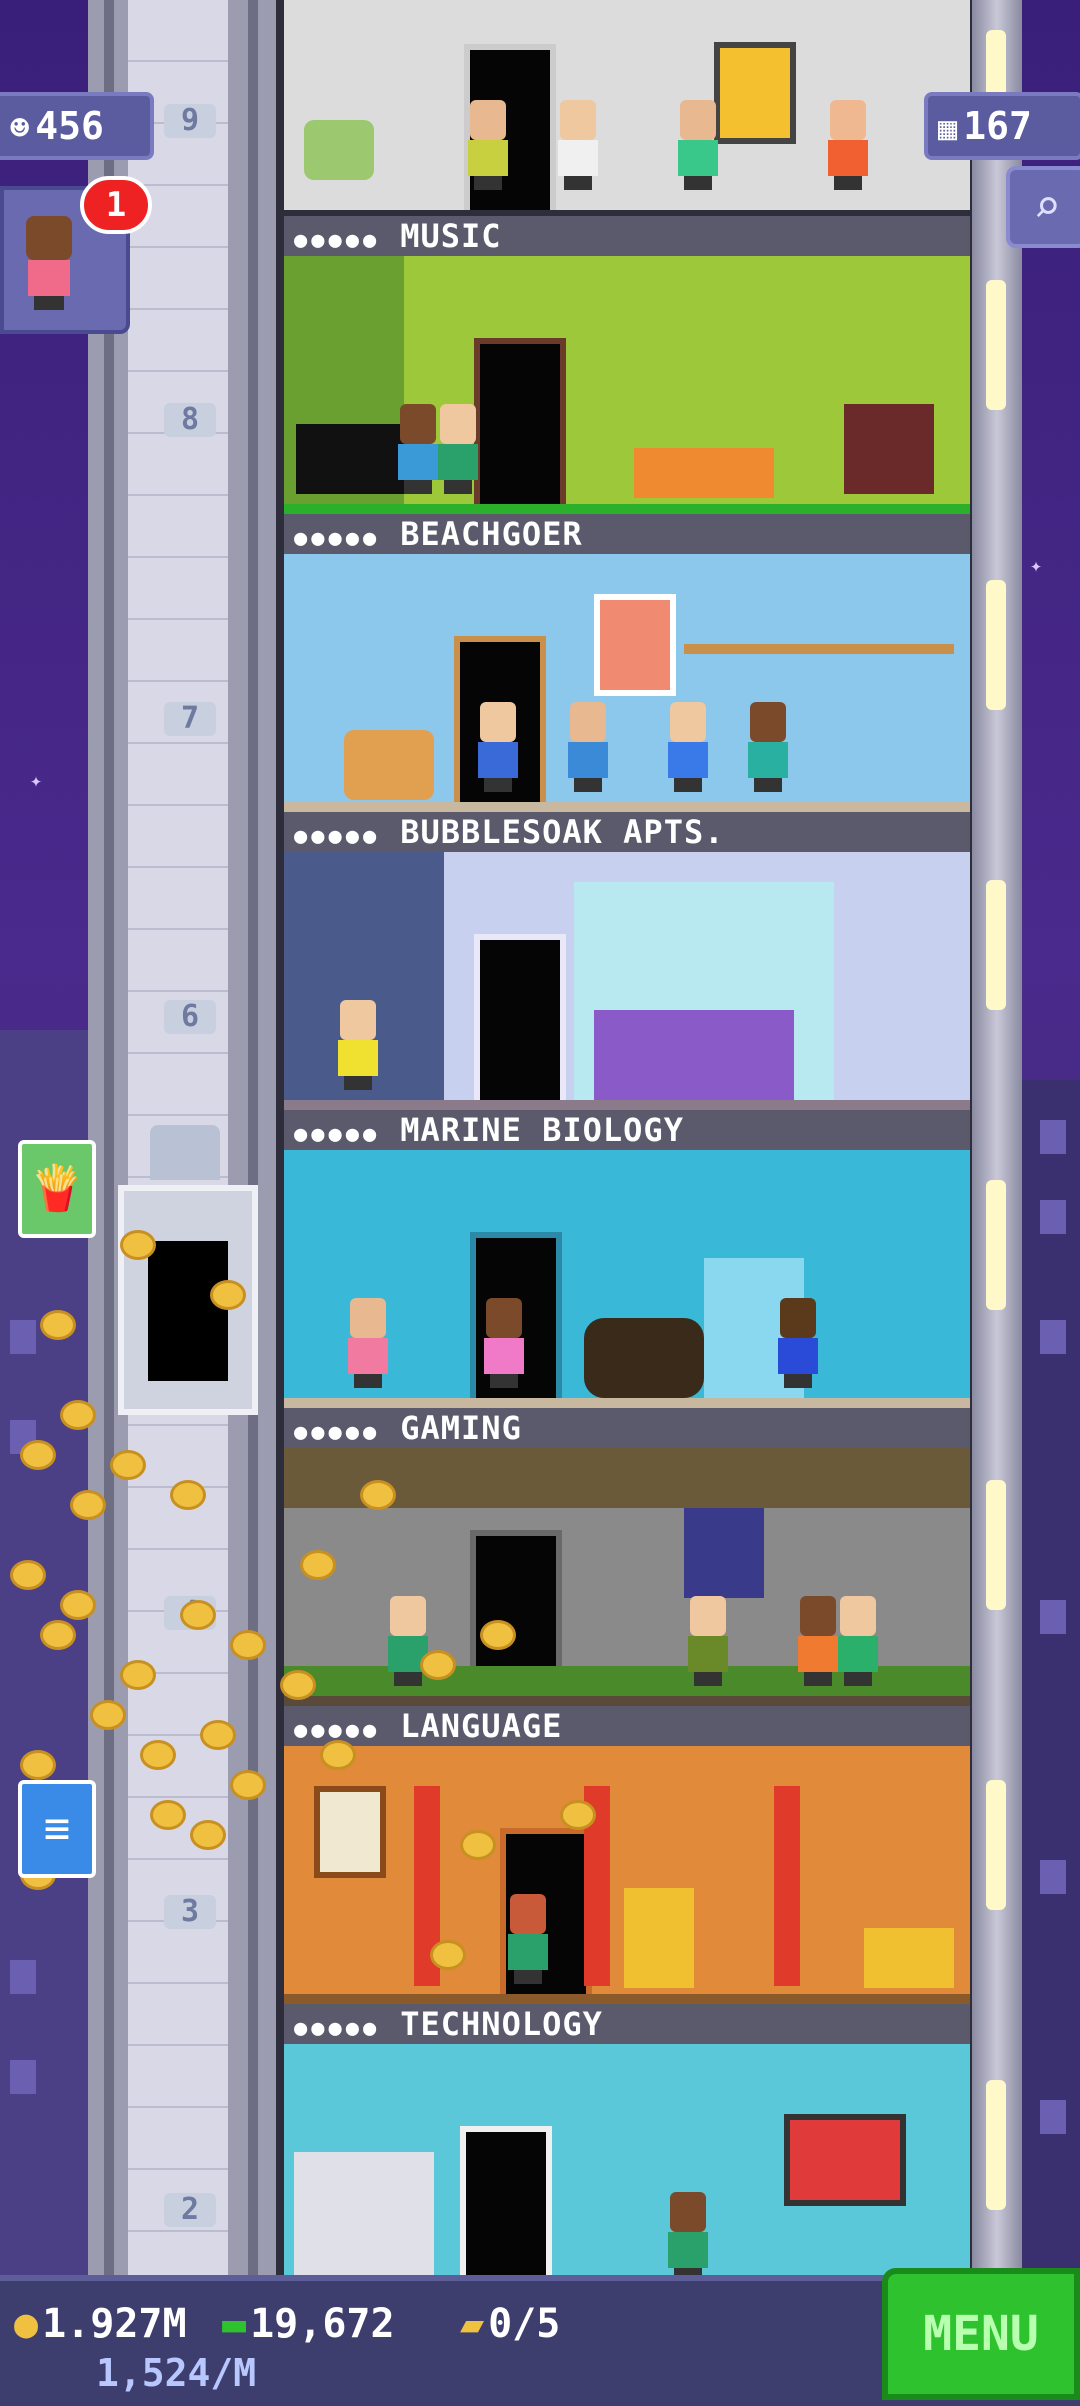 This screenshot has height=2406, width=1080. Describe the element at coordinates (997, 126) in the screenshot. I see `floor-count-value: 167` at that location.